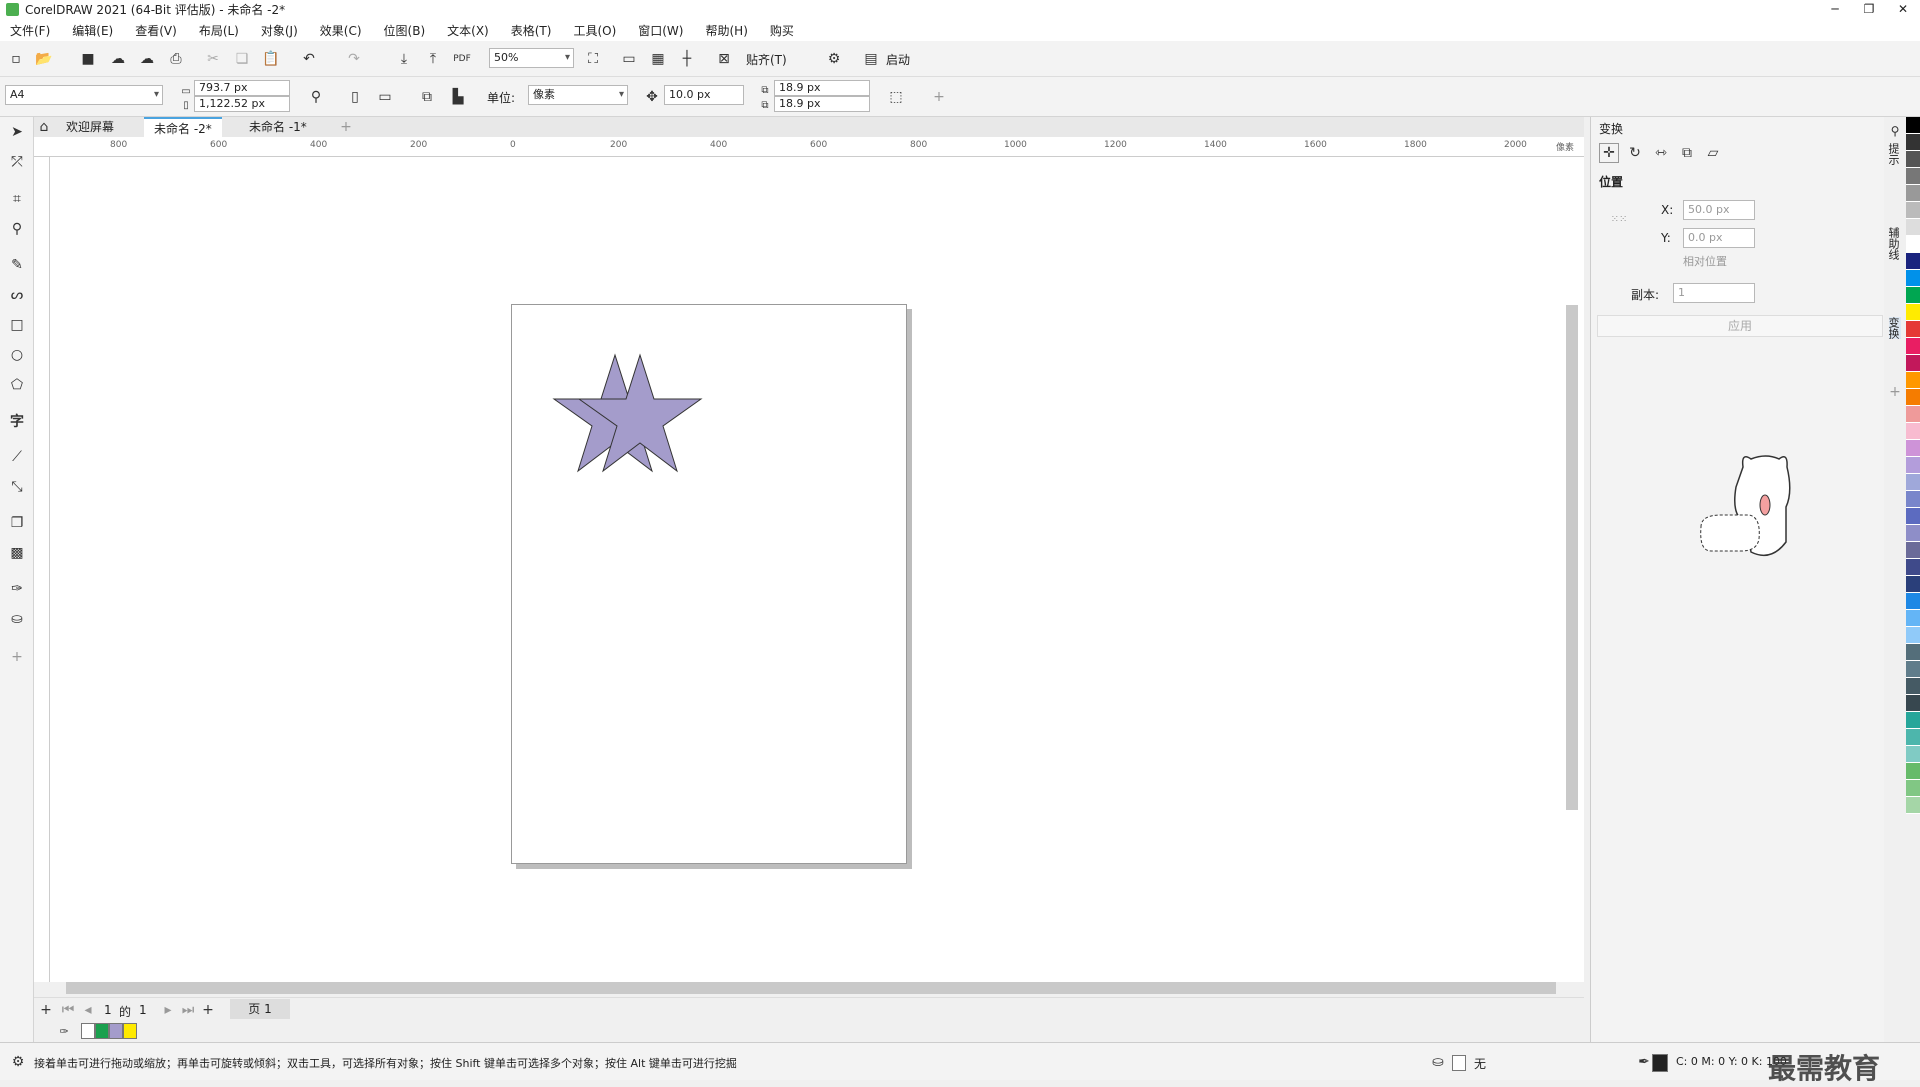  Describe the element at coordinates (16, 59) in the screenshot. I see `new-document-icon: ▫` at that location.